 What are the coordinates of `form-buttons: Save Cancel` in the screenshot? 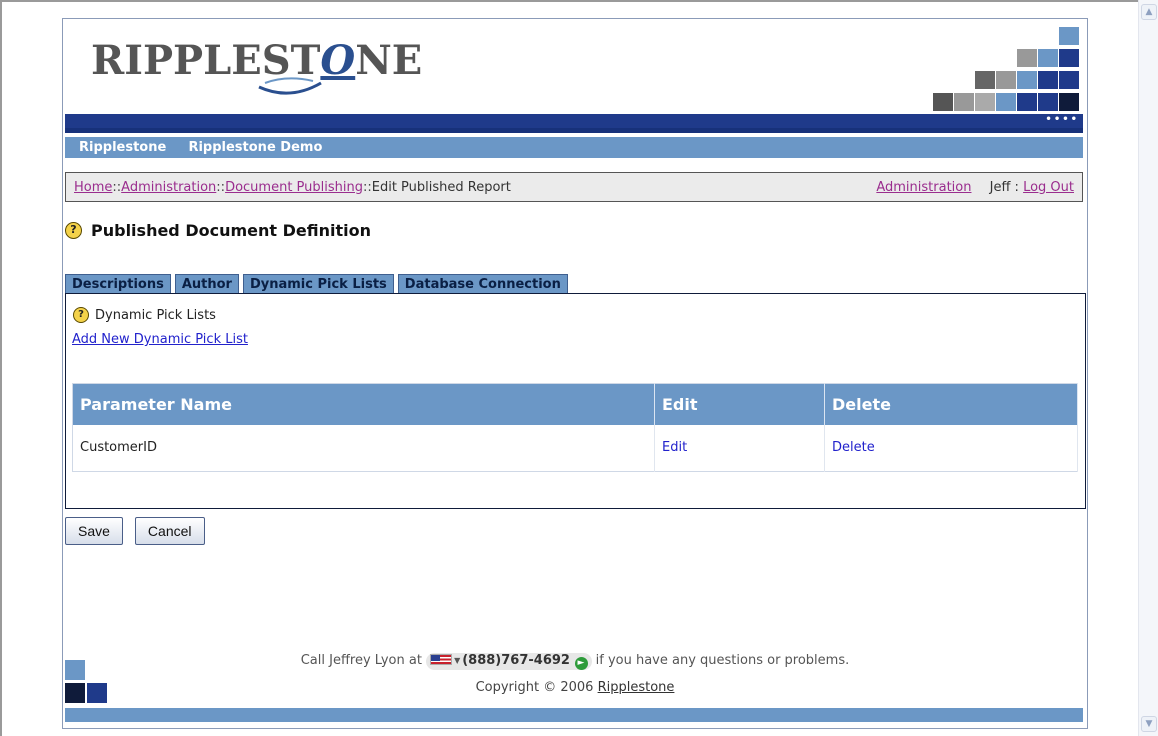 It's located at (141, 531).